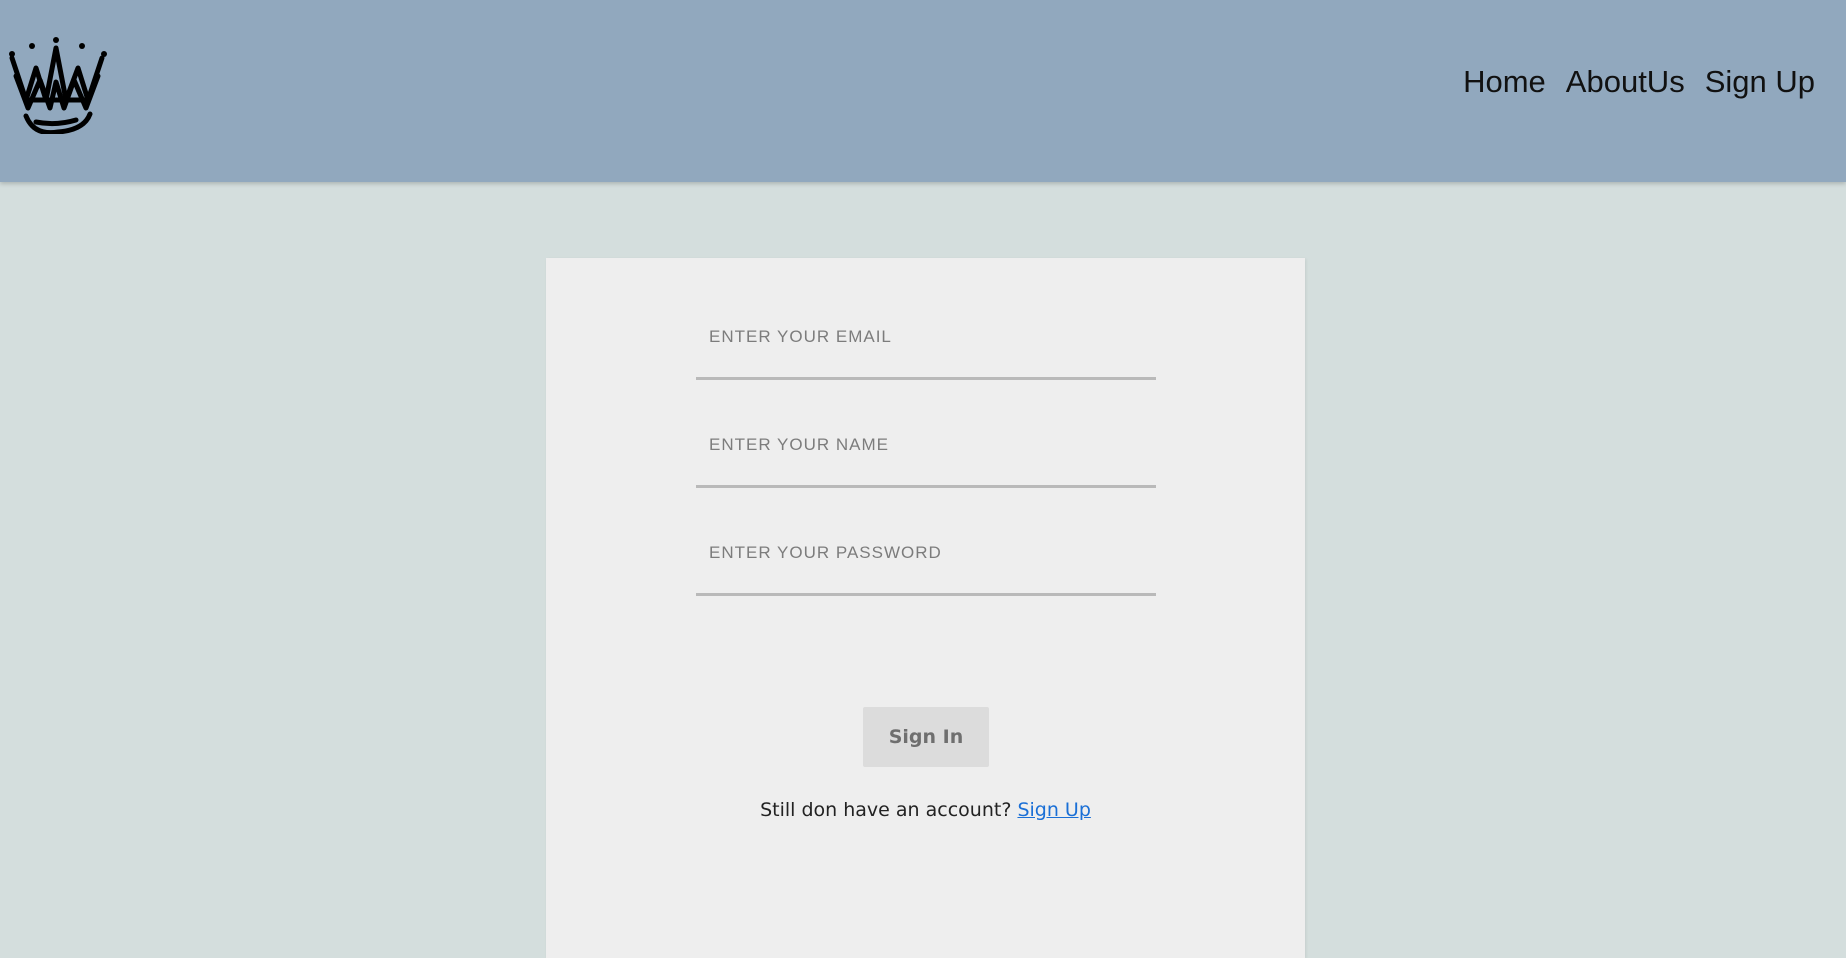  Describe the element at coordinates (889, 810) in the screenshot. I see `signup-prompt-text: Still don have an account?` at that location.